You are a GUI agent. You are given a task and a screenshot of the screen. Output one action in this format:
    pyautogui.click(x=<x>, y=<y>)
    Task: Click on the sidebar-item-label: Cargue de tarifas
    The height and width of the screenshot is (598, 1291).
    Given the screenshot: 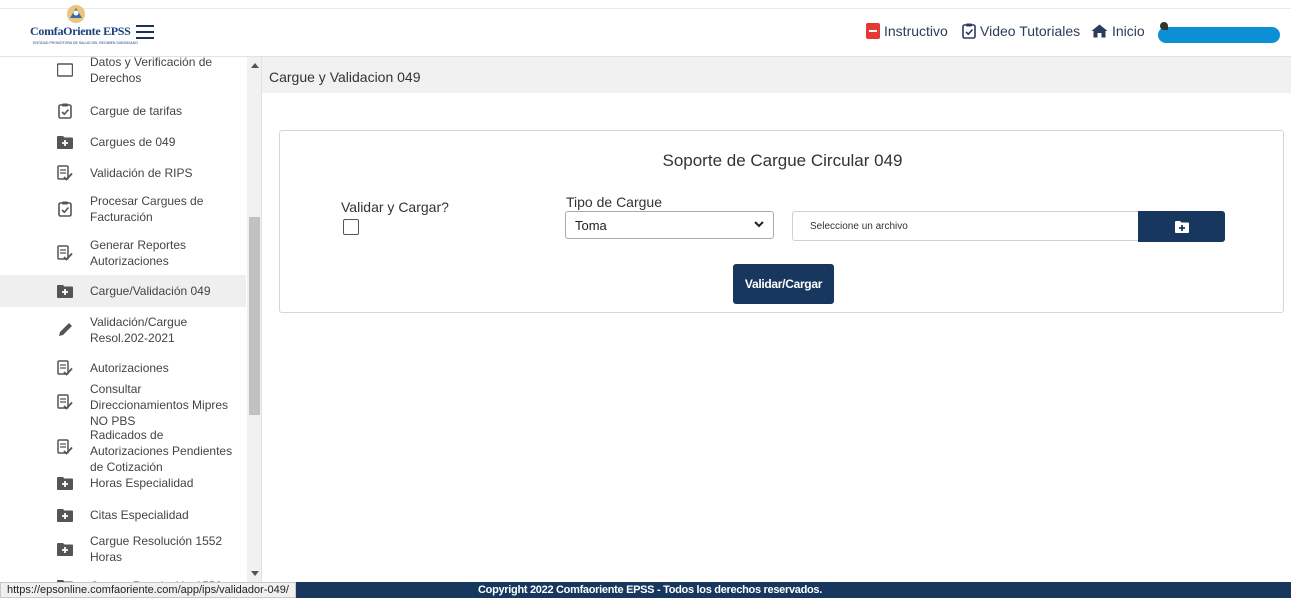 What is the action you would take?
    pyautogui.click(x=136, y=111)
    